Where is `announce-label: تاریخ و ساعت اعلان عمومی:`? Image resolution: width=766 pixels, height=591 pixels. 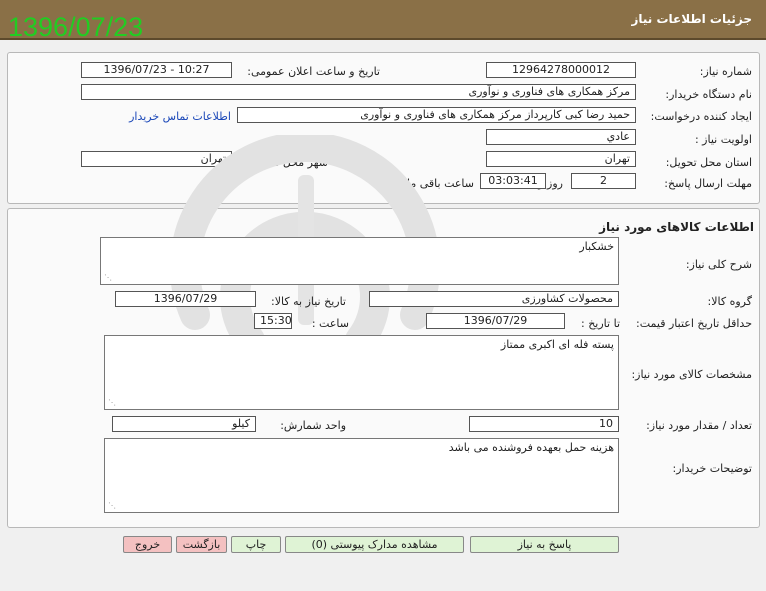
announce-label: تاریخ و ساعت اعلان عمومی: is located at coordinates (313, 71).